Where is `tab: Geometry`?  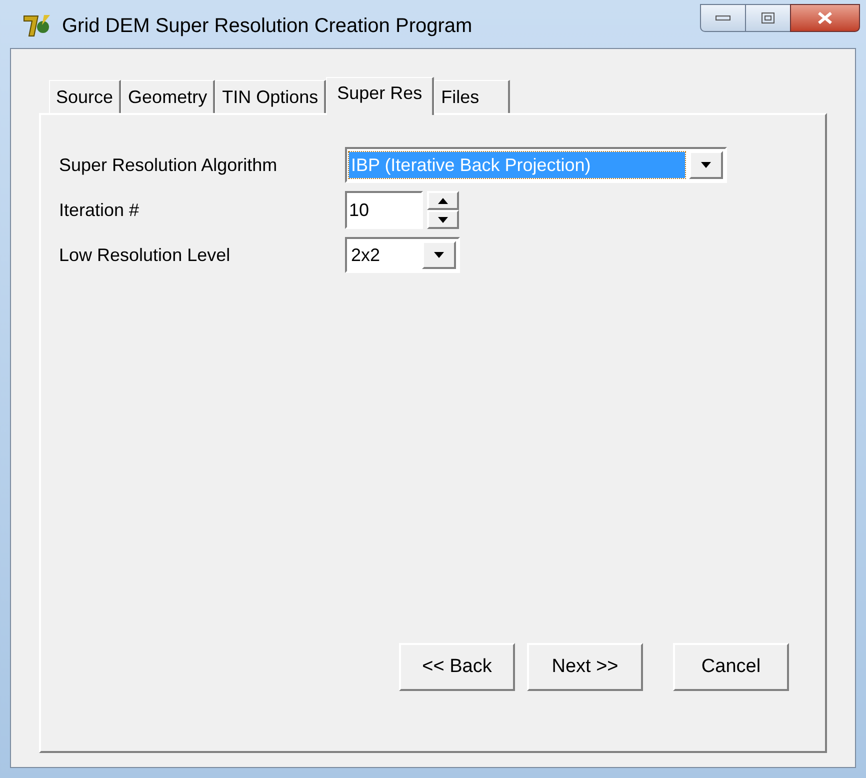 tab: Geometry is located at coordinates (168, 96).